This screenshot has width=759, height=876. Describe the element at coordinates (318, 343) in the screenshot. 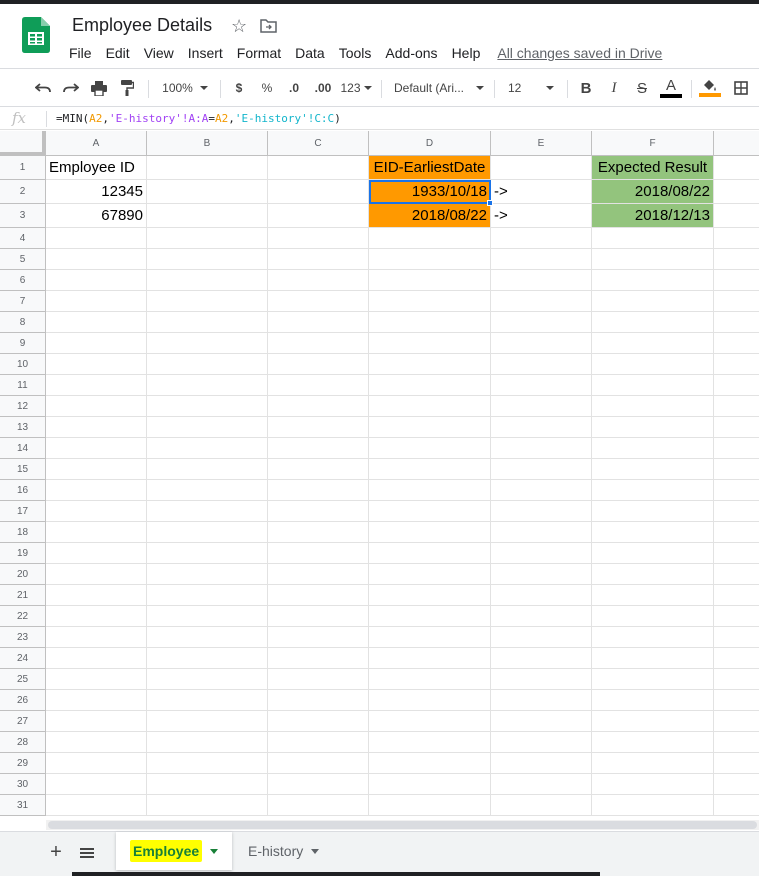

I see `cell-c9` at that location.